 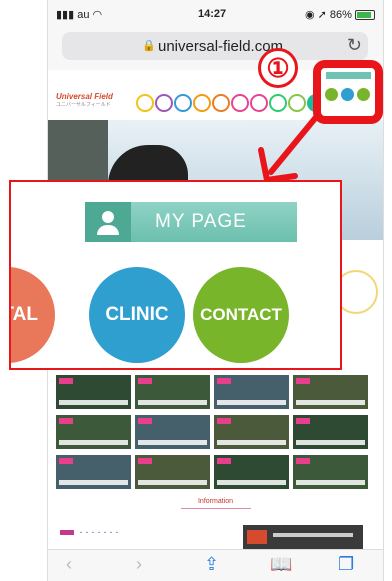 What do you see at coordinates (149, 46) in the screenshot?
I see `lock-icon: 🔒` at bounding box center [149, 46].